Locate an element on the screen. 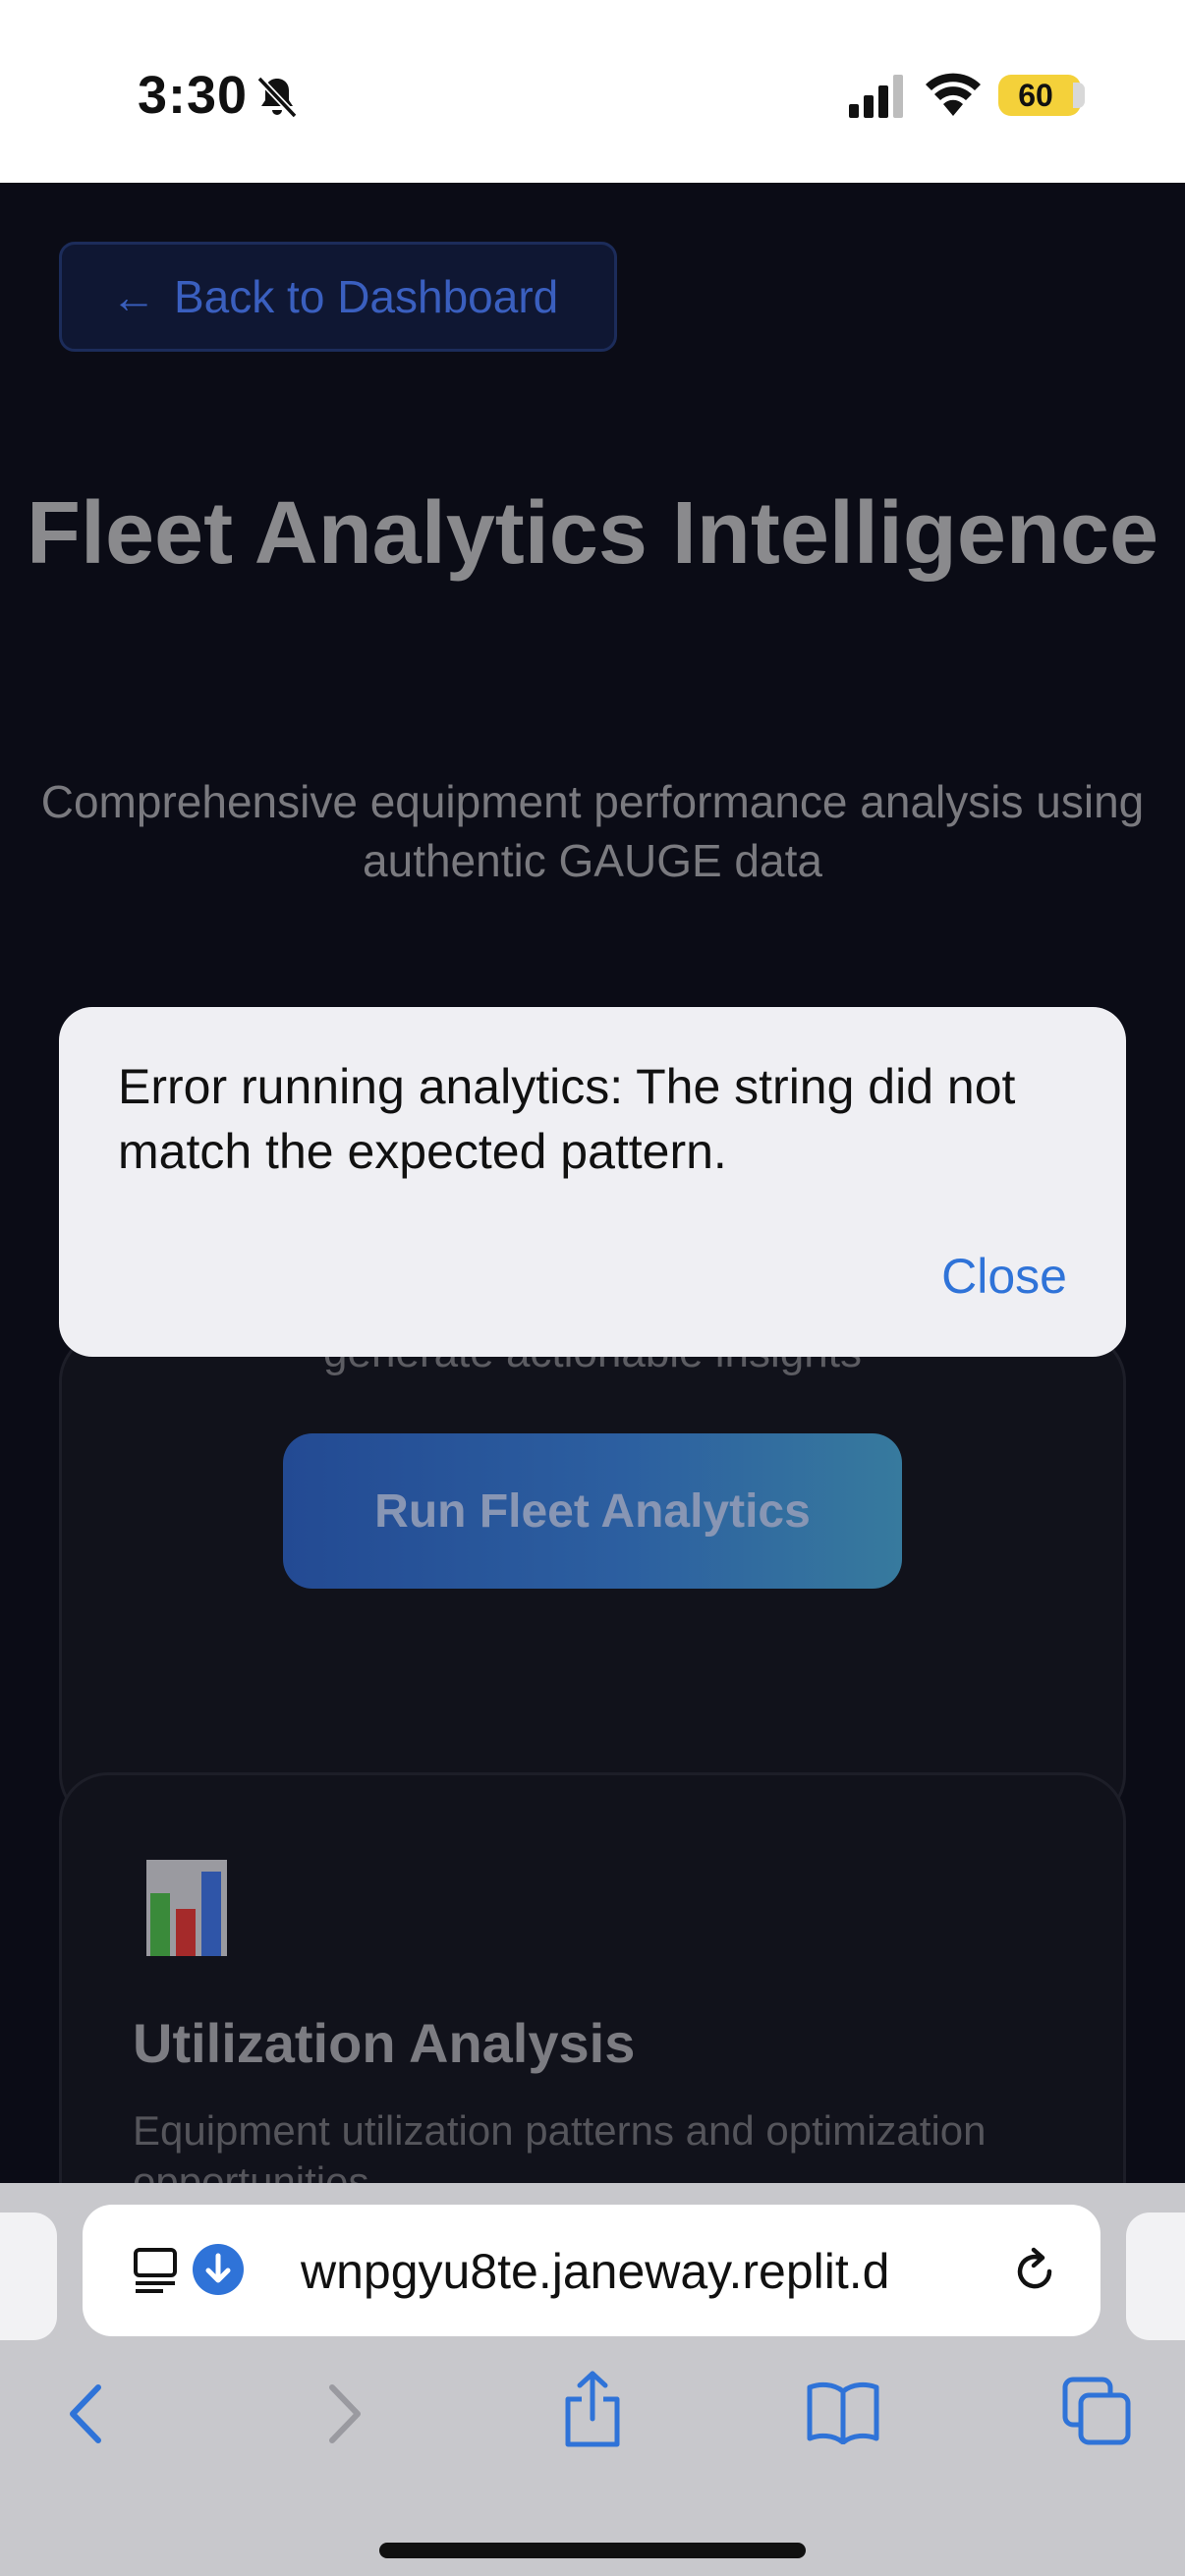 The width and height of the screenshot is (1185, 2576). page-title: Fleet Analytics Intelligence is located at coordinates (592, 533).